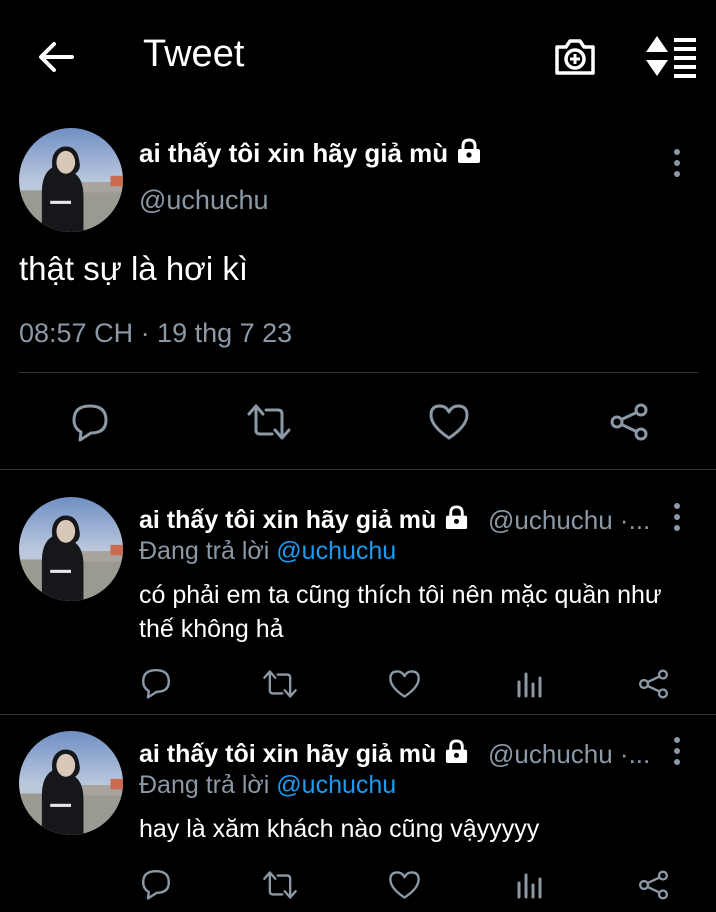 Image resolution: width=716 pixels, height=912 pixels. I want to click on camera-plus-icon, so click(575, 56).